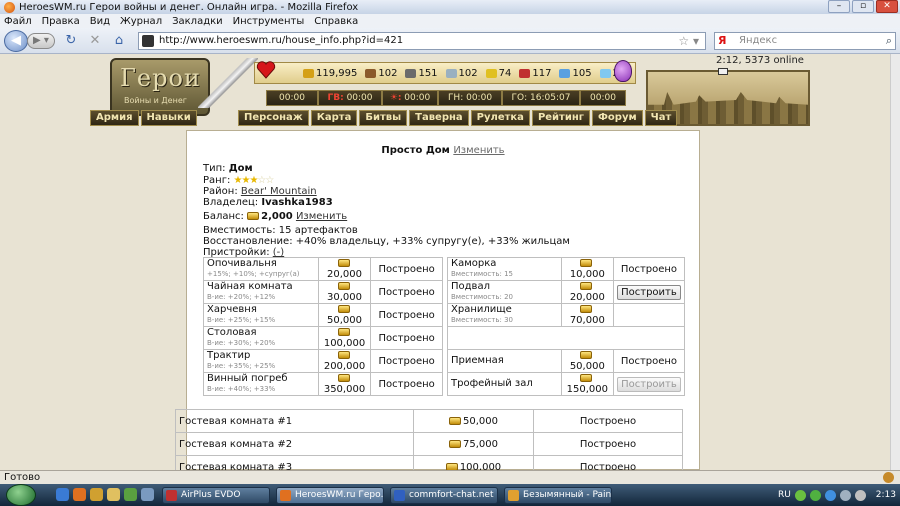  What do you see at coordinates (279, 191) in the screenshot?
I see `district-link: Bear' Mountain` at bounding box center [279, 191].